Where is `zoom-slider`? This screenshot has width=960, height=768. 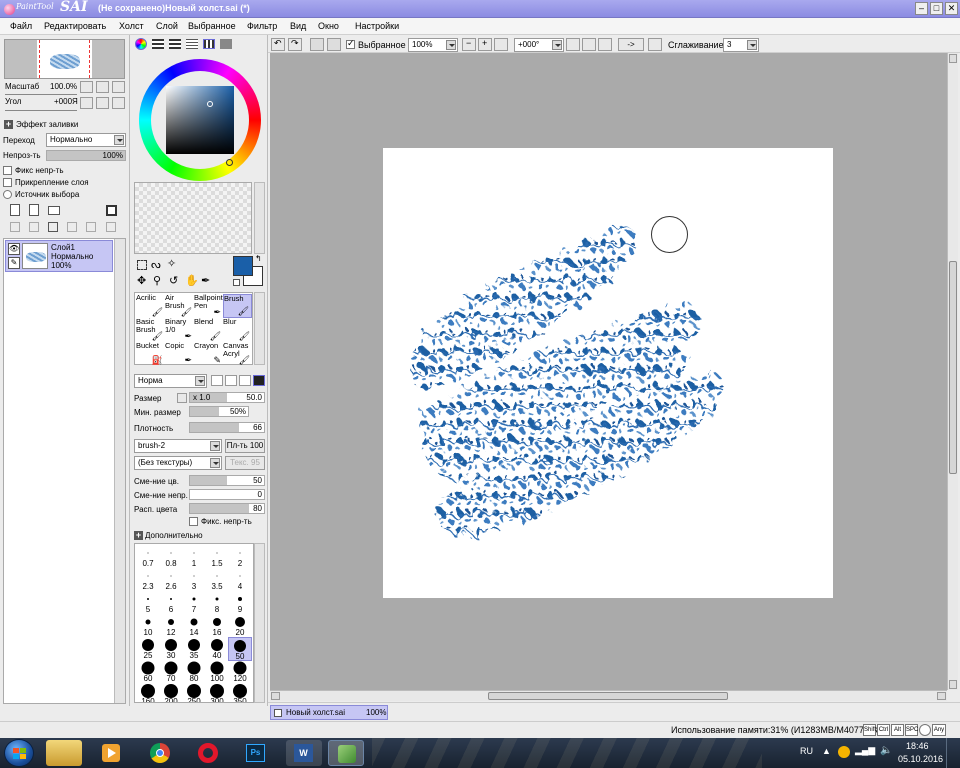 zoom-slider is located at coordinates (41, 94).